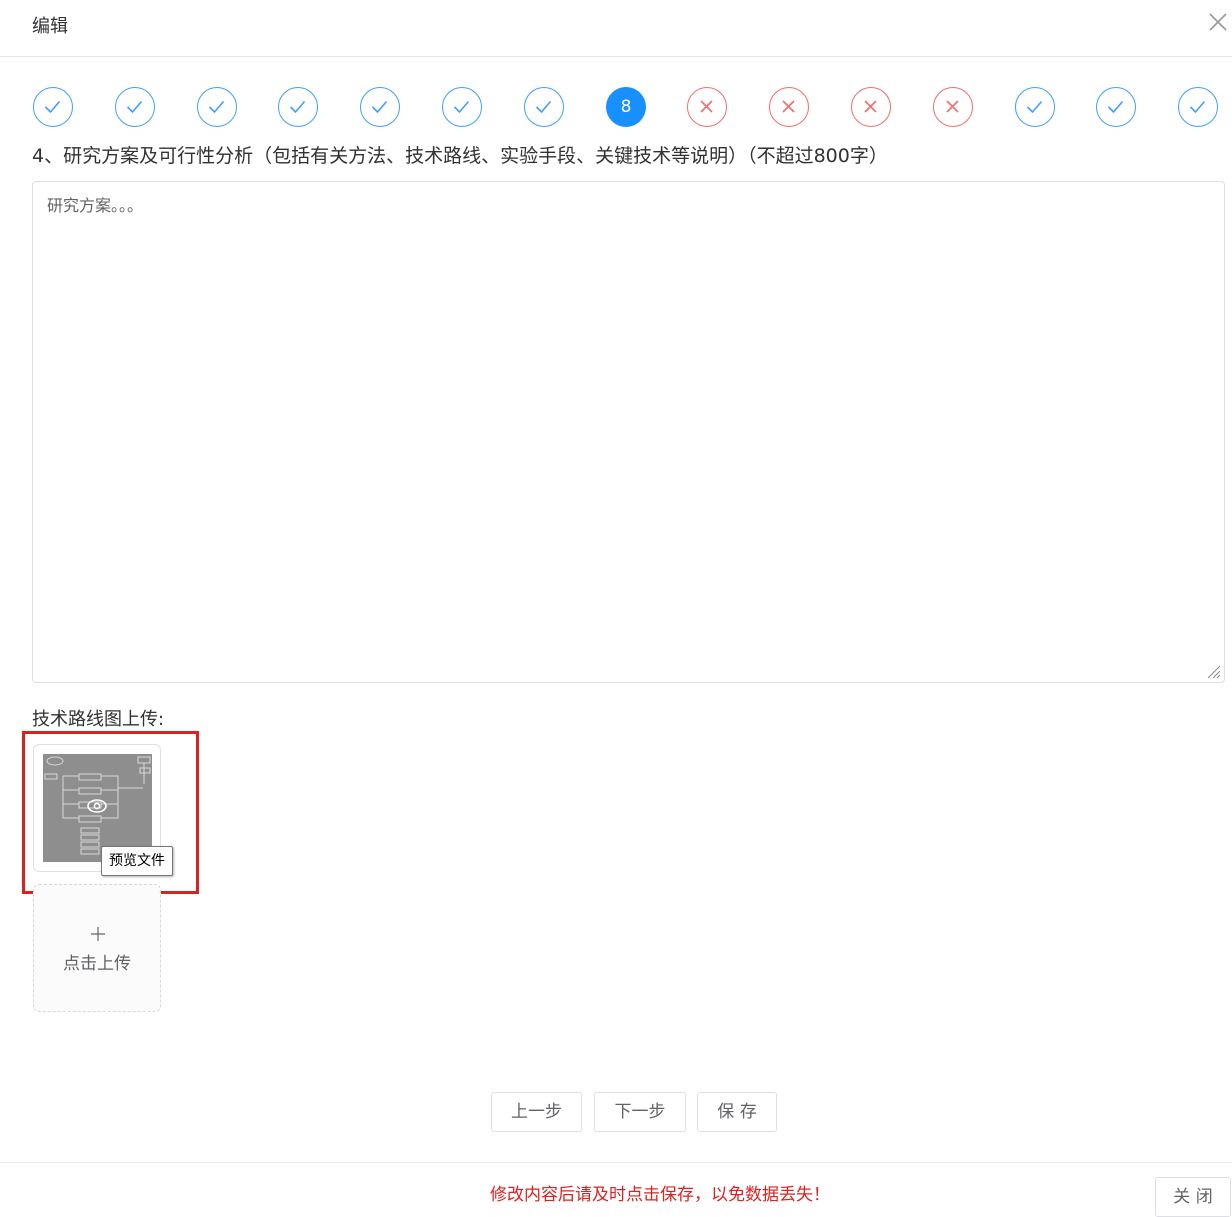 The width and height of the screenshot is (1232, 1217). What do you see at coordinates (98, 934) in the screenshot?
I see `plus-icon` at bounding box center [98, 934].